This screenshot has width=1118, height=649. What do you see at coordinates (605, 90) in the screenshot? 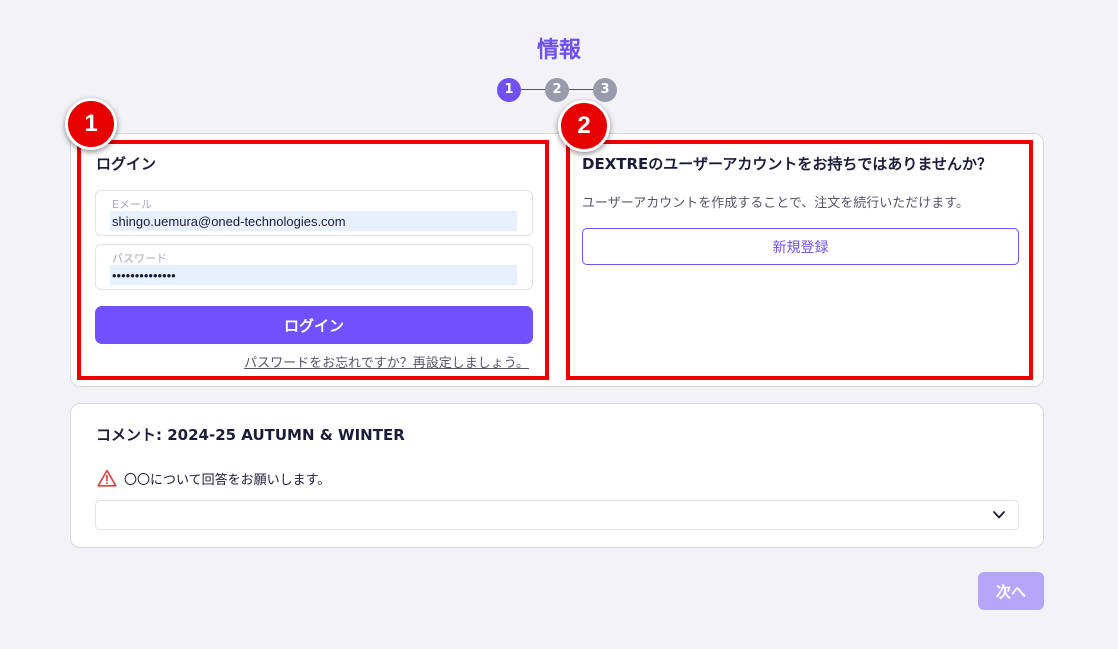
I see `step-3: 3` at bounding box center [605, 90].